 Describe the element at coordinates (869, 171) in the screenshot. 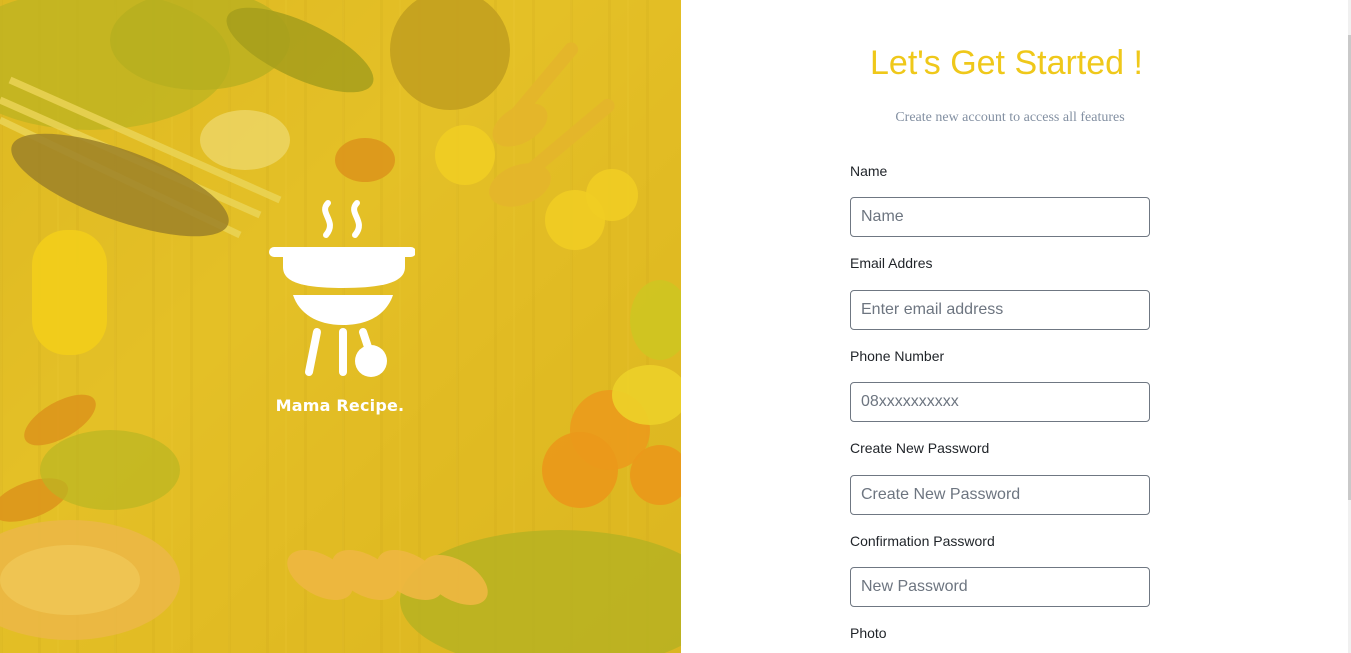

I see `name-label: Name` at that location.